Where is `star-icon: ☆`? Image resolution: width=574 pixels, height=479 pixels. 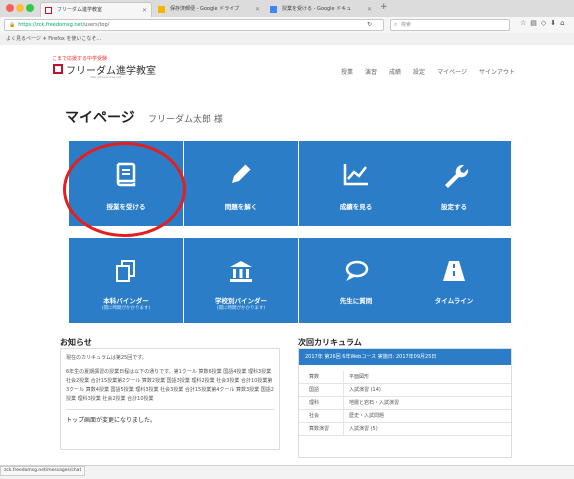 star-icon: ☆ is located at coordinates (525, 23).